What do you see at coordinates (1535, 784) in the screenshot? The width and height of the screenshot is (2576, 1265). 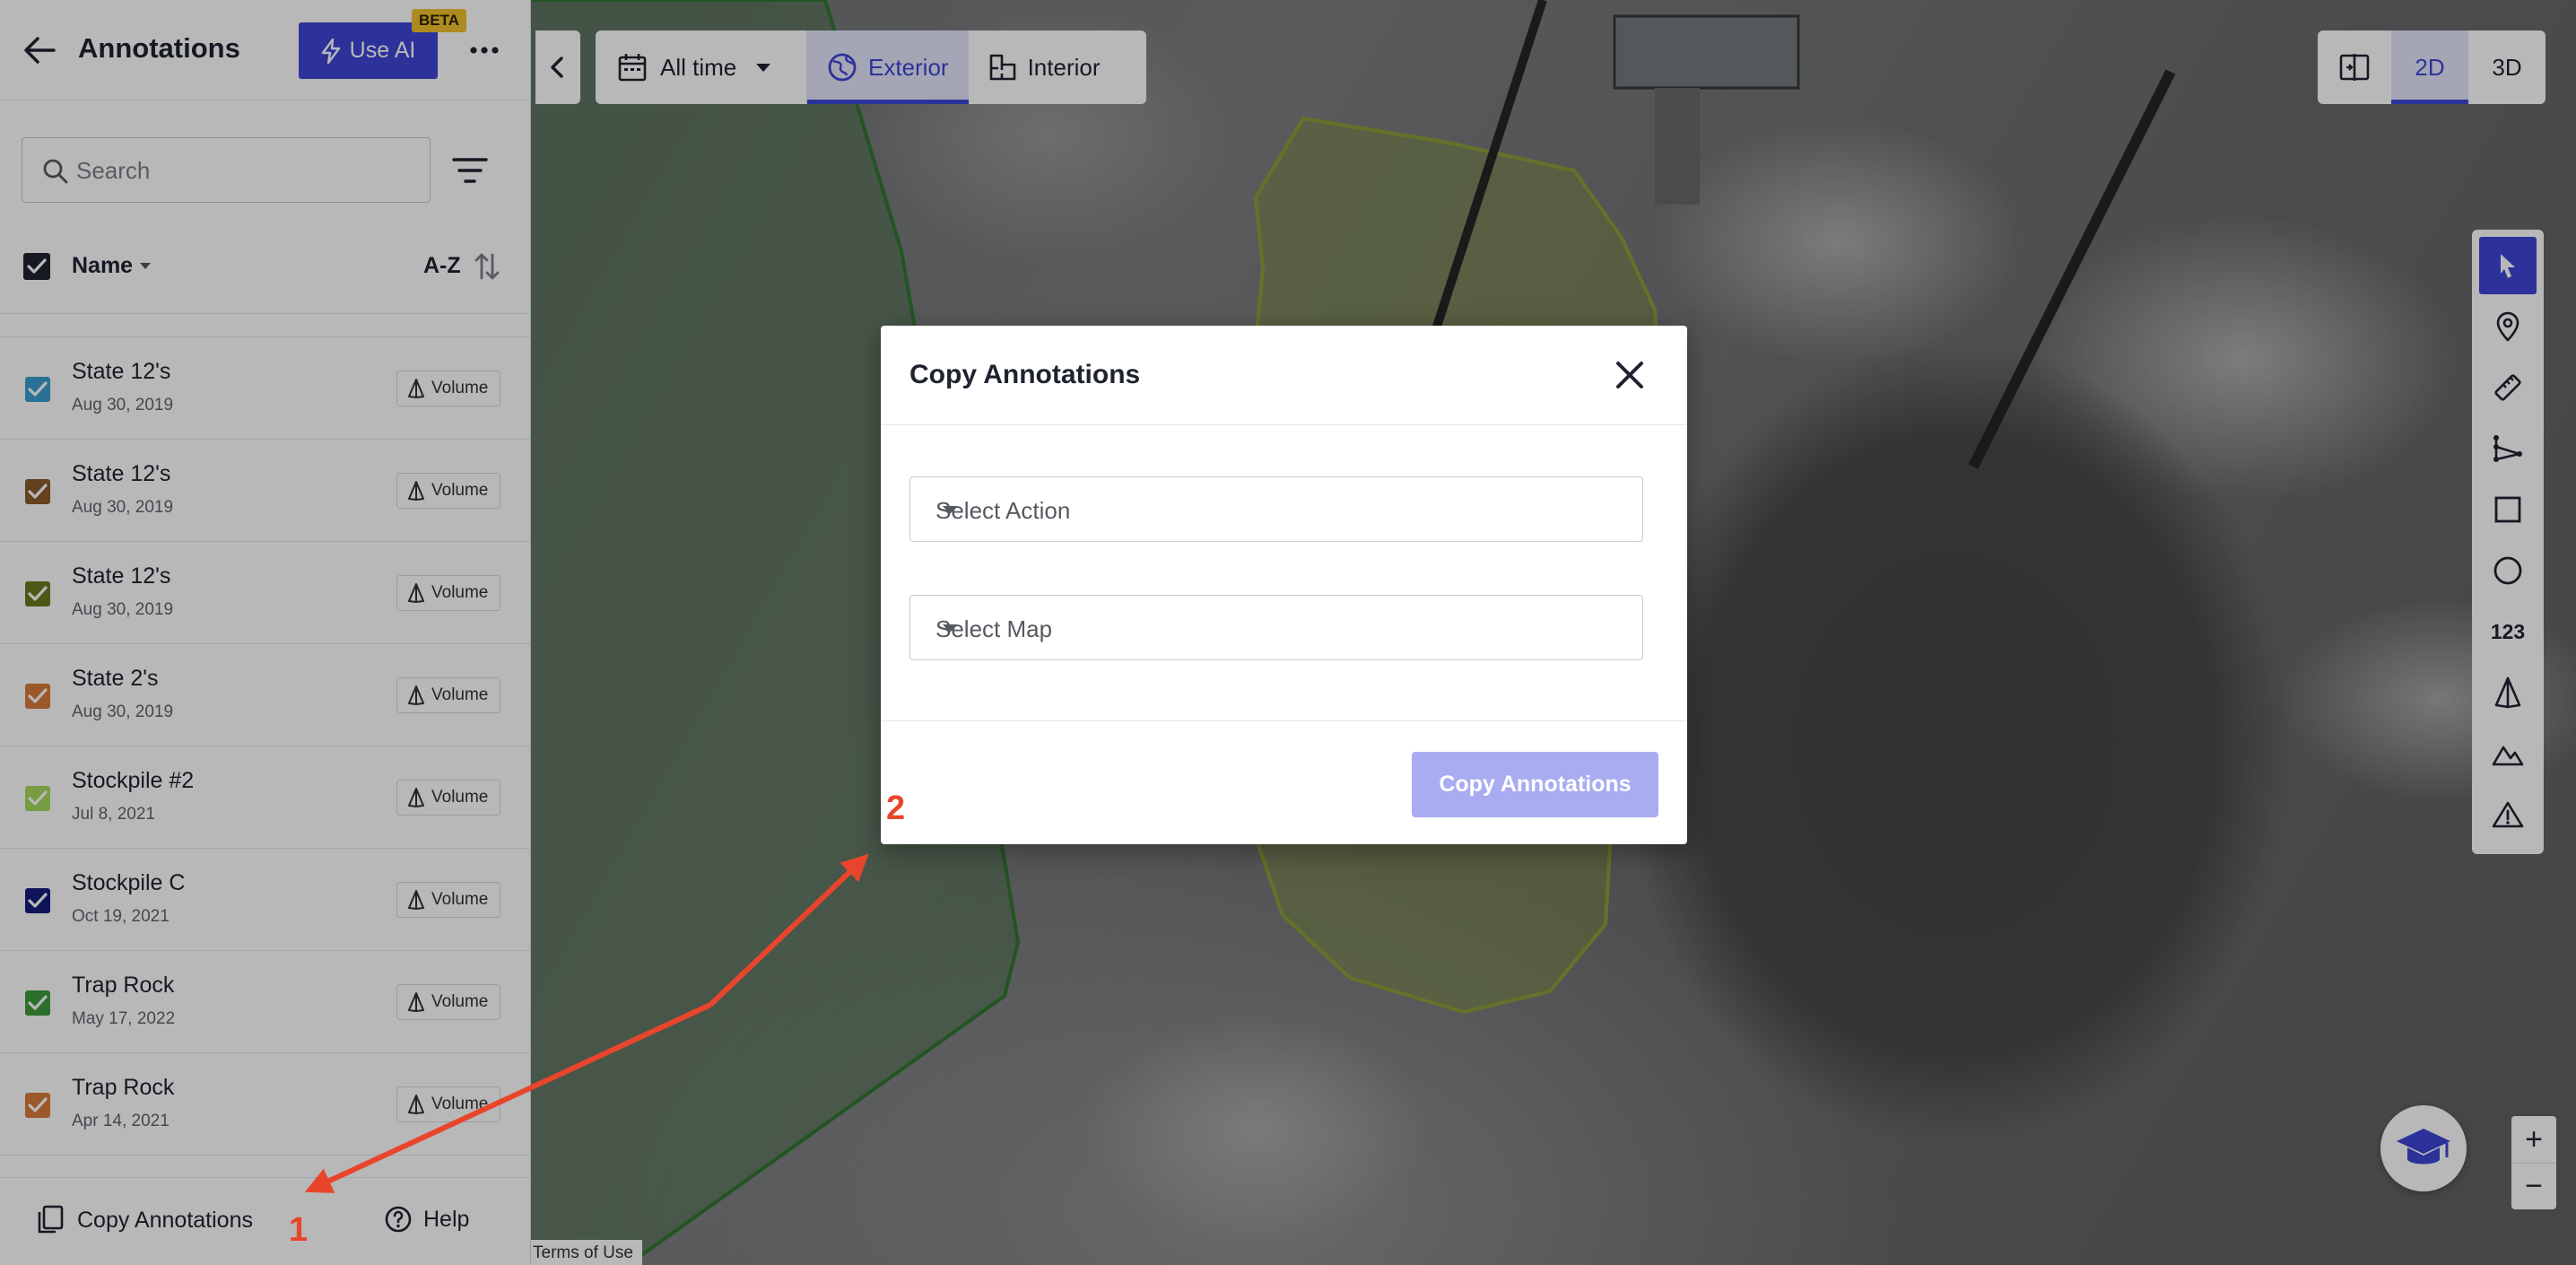 I see `copy-annotations-submit-button: Copy Annotations` at bounding box center [1535, 784].